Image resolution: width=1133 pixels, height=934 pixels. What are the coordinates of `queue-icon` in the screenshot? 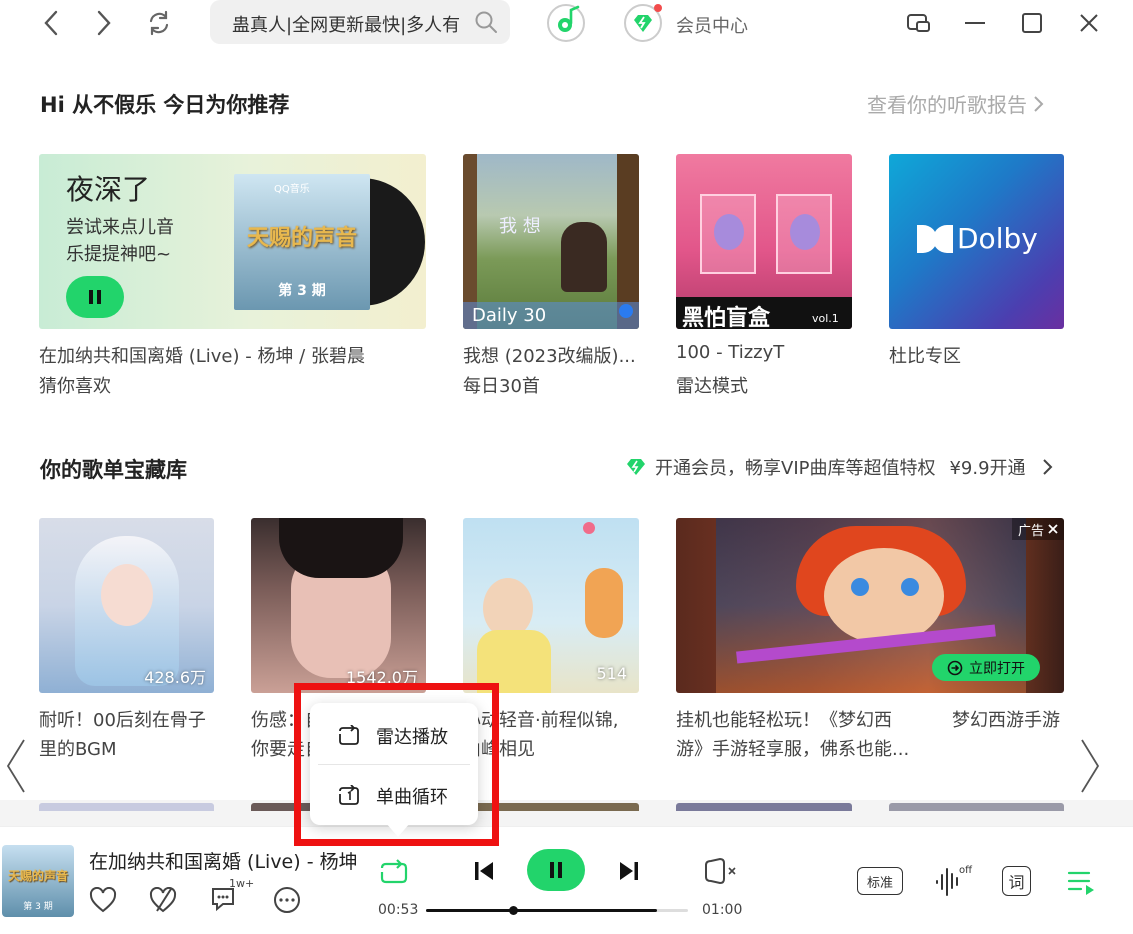 It's located at (1080, 883).